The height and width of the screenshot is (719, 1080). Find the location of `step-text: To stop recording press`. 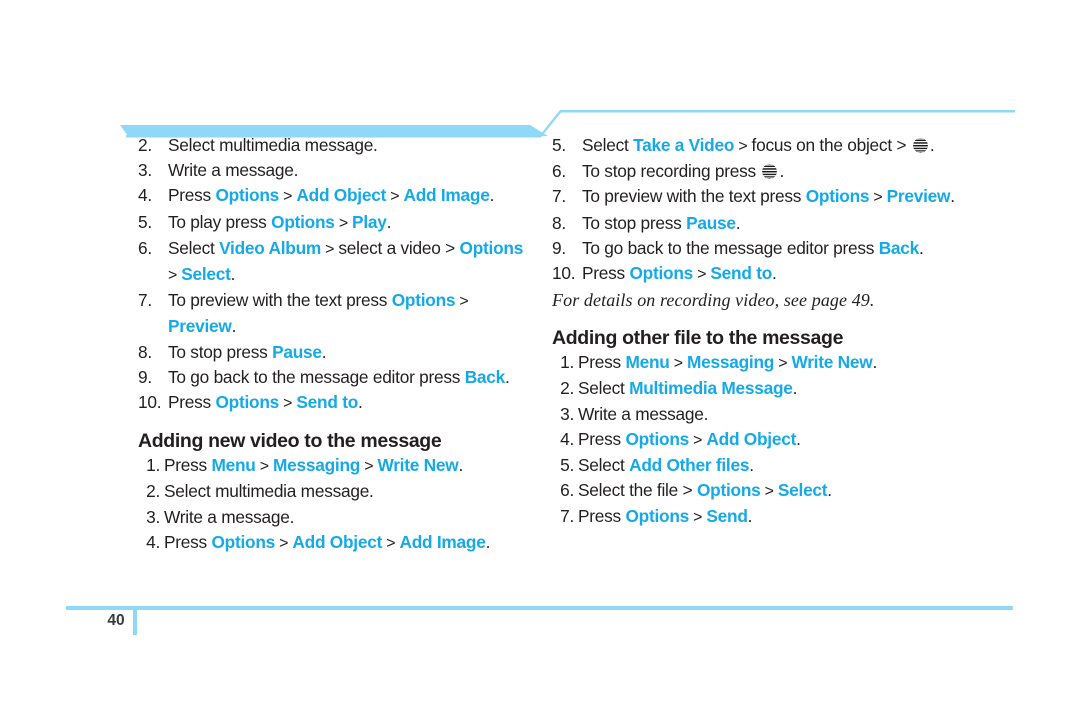

step-text: To stop recording press is located at coordinates (671, 171).